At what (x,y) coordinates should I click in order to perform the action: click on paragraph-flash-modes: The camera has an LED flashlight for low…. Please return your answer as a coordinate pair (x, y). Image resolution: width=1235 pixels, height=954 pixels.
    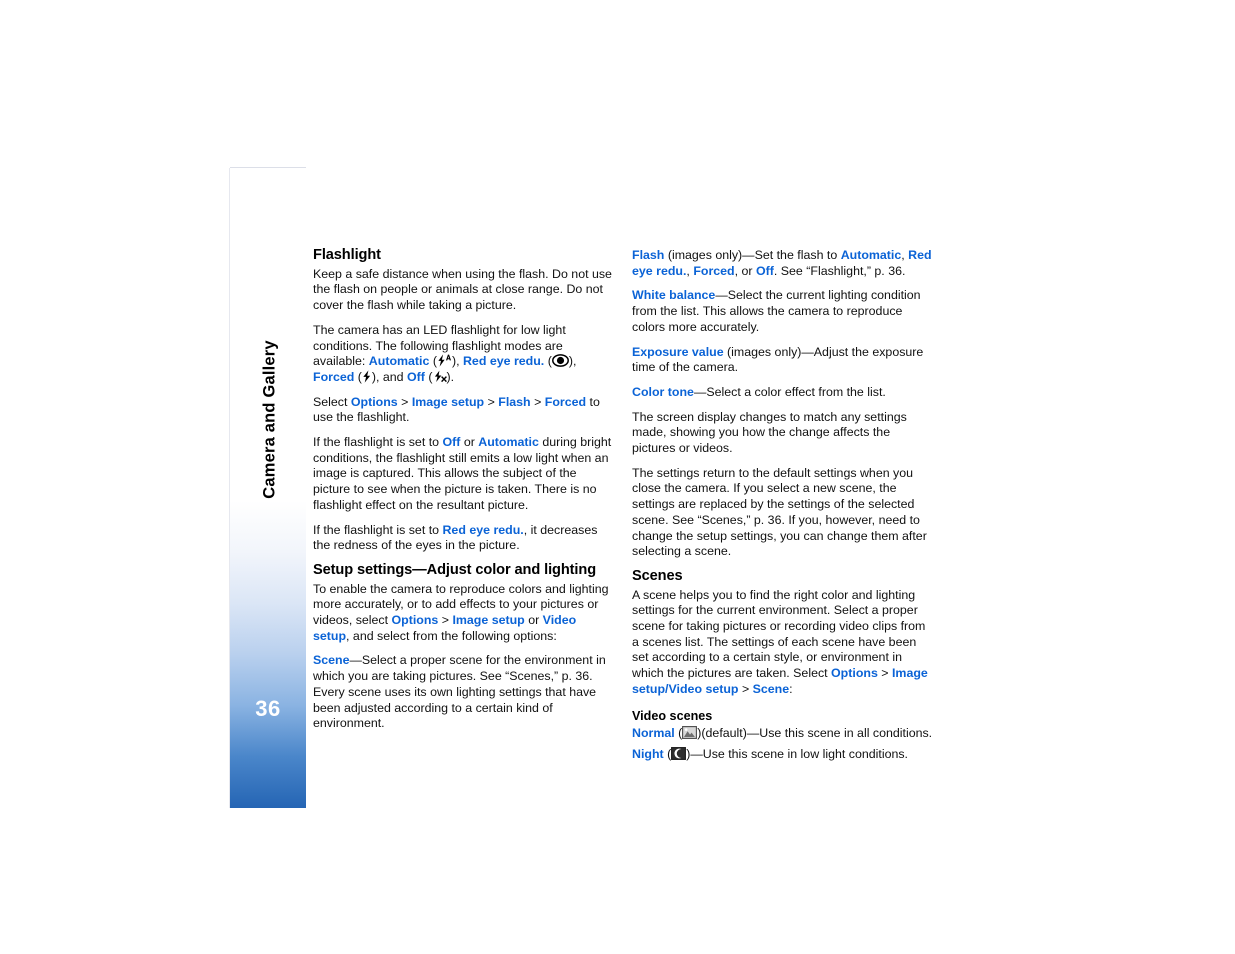
    Looking at the image, I should click on (464, 354).